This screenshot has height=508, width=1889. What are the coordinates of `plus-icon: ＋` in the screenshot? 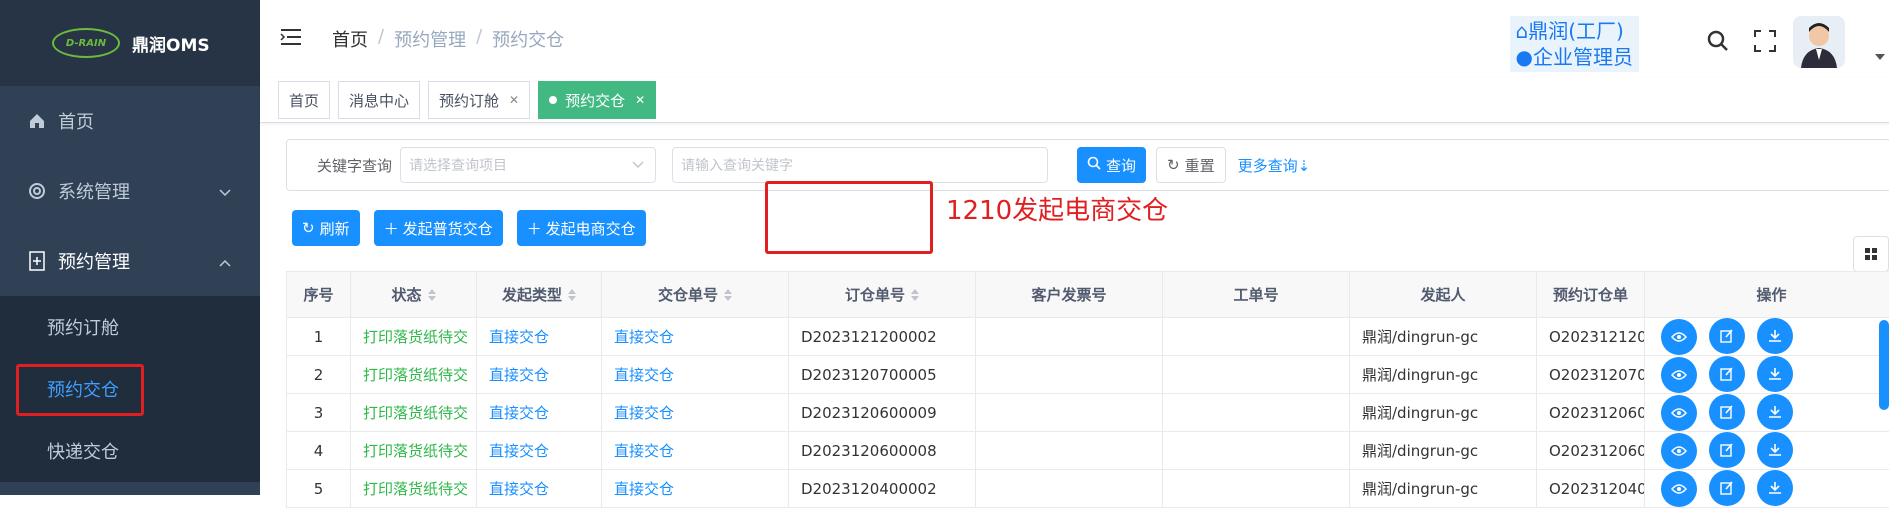 It's located at (391, 228).